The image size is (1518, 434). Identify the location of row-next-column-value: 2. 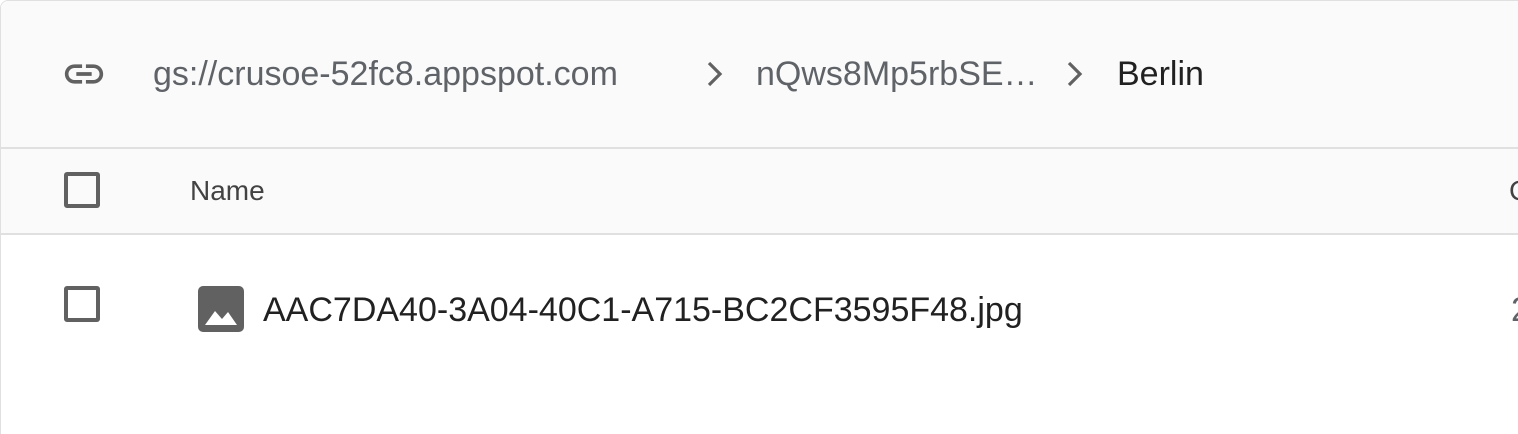
(1514, 310).